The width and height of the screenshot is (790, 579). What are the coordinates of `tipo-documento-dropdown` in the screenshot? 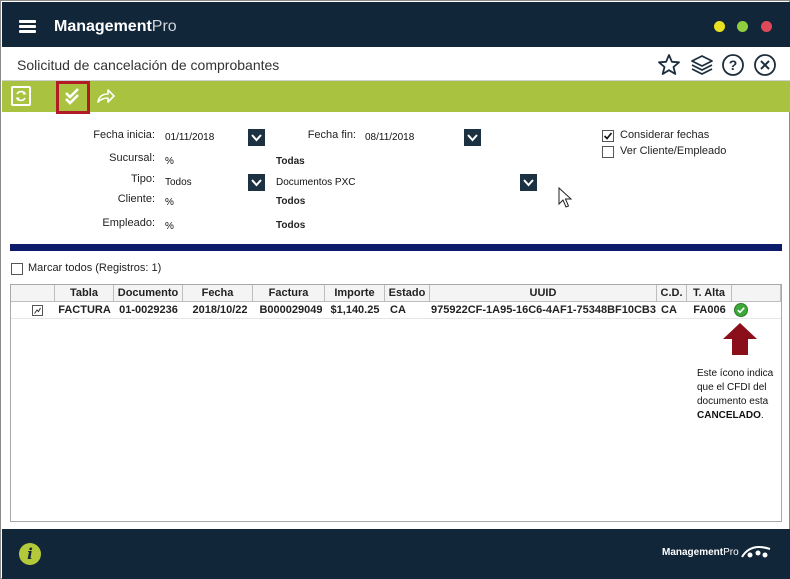 It's located at (528, 182).